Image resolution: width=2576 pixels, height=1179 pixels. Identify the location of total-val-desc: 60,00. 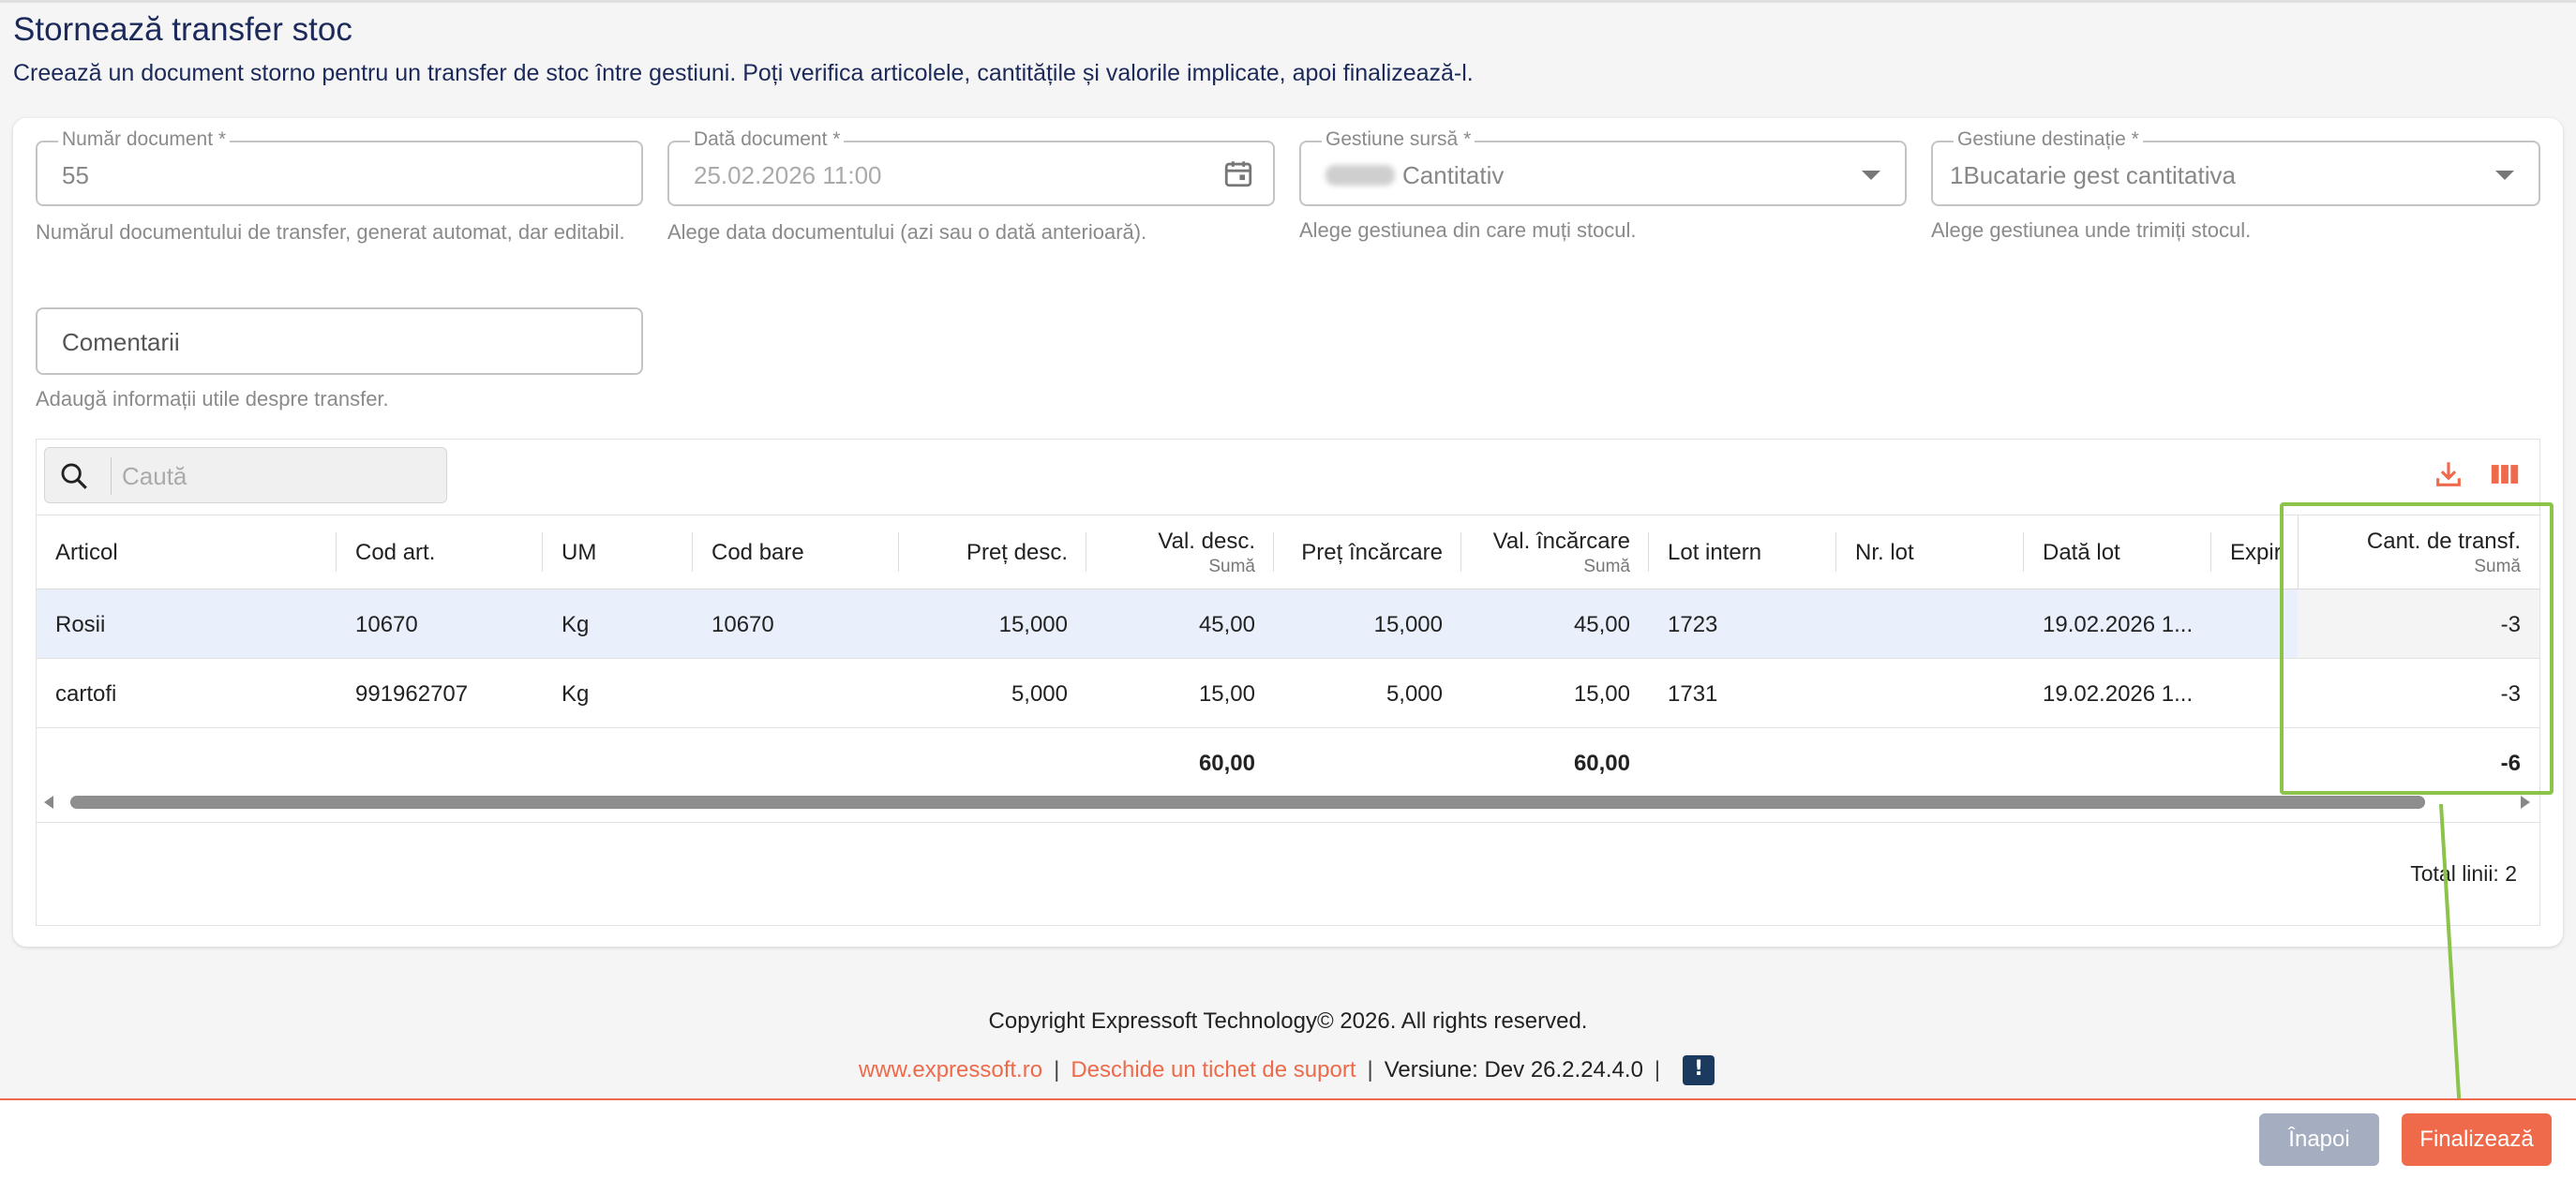
(1227, 764).